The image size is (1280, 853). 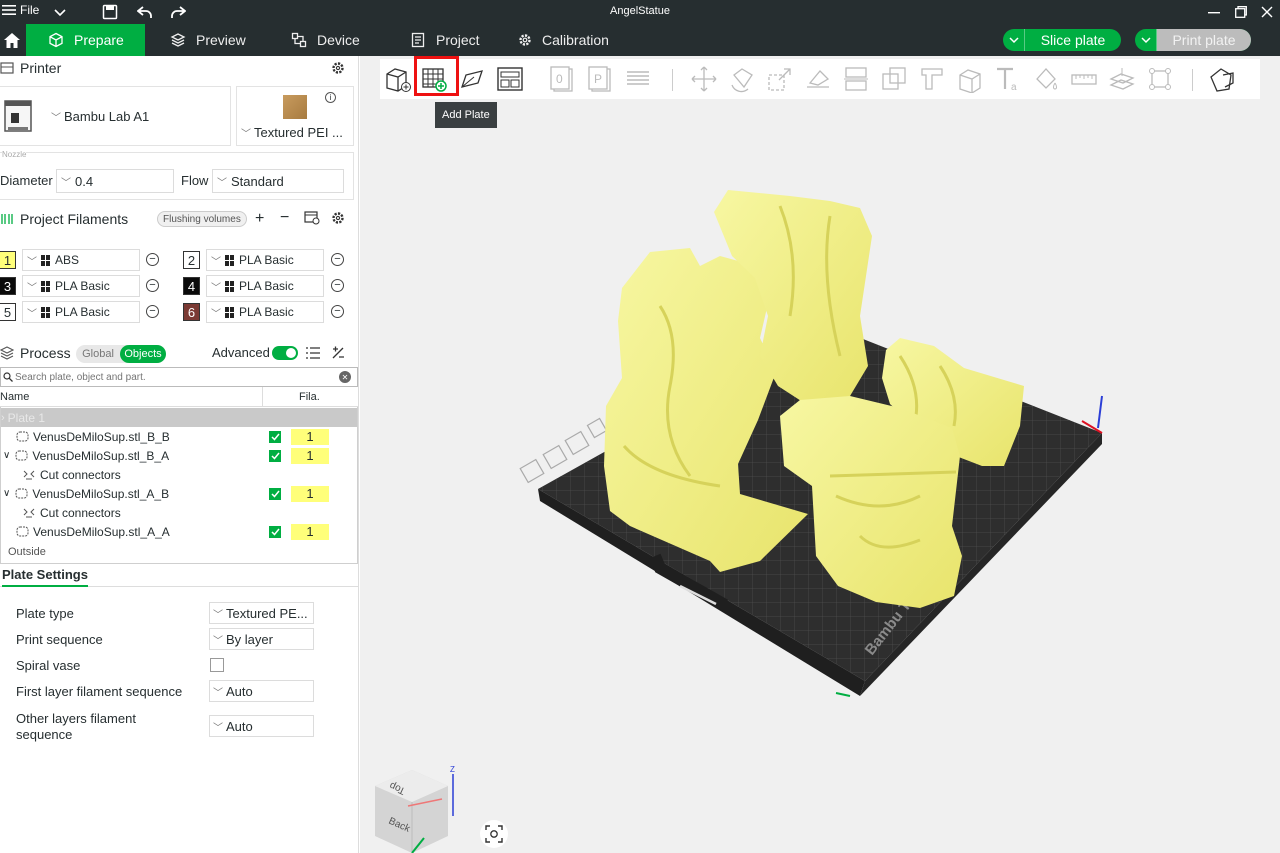 I want to click on filament-number: 1, so click(x=8, y=260).